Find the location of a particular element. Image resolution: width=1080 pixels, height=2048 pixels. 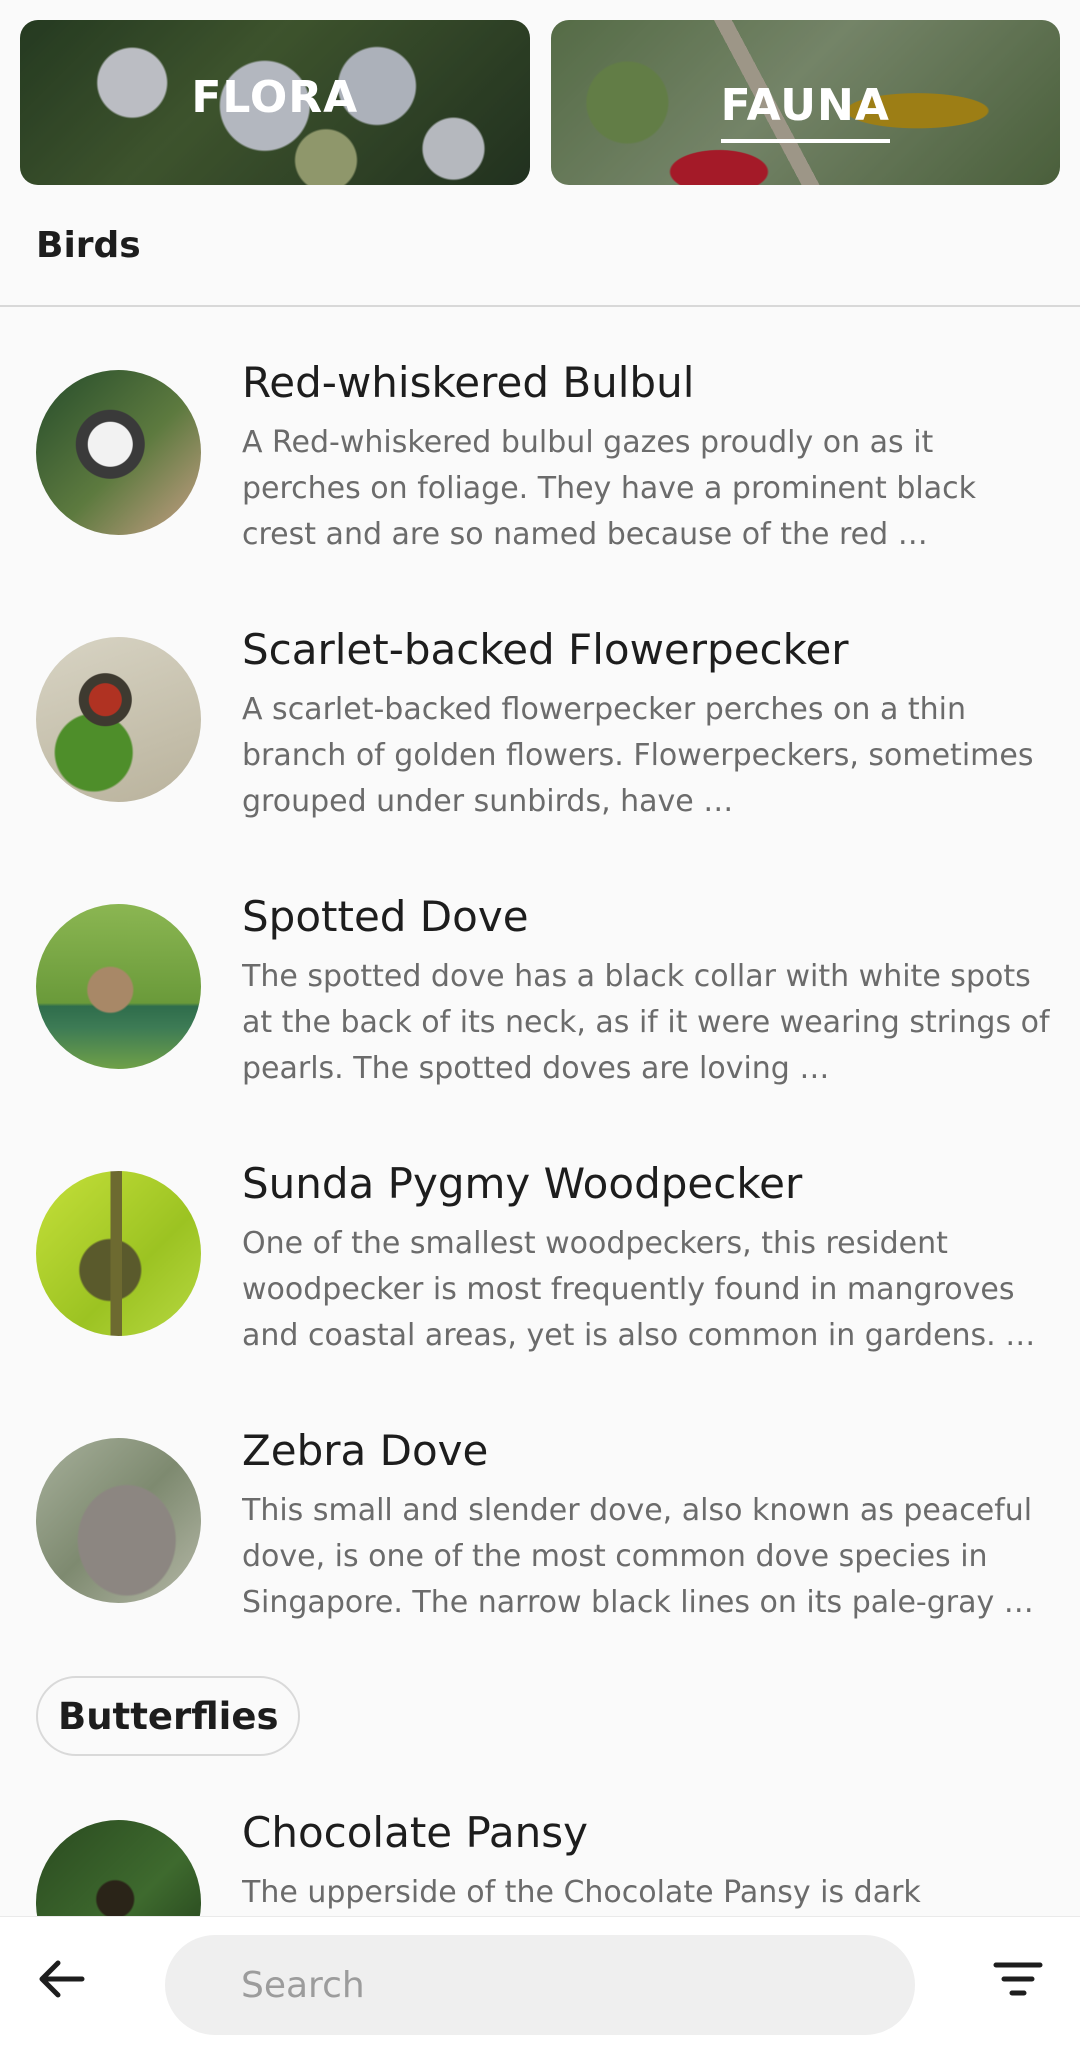

tab-flora-label: FLORA is located at coordinates (275, 97).